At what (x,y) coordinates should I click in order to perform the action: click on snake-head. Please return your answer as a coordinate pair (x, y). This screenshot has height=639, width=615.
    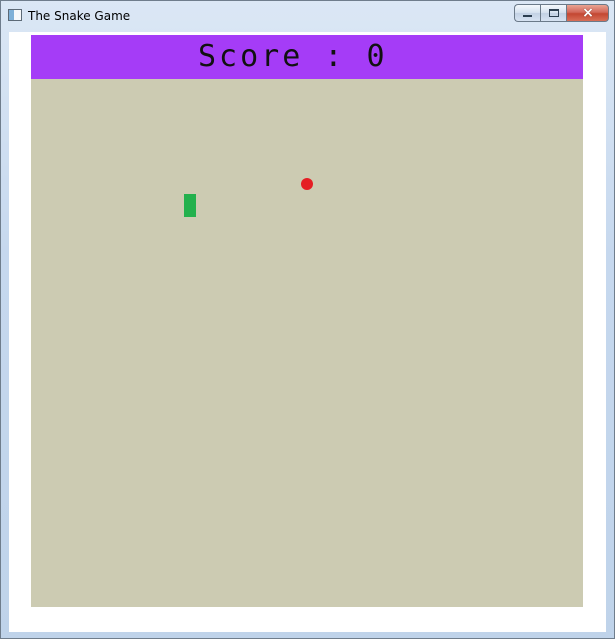
    Looking at the image, I should click on (190, 205).